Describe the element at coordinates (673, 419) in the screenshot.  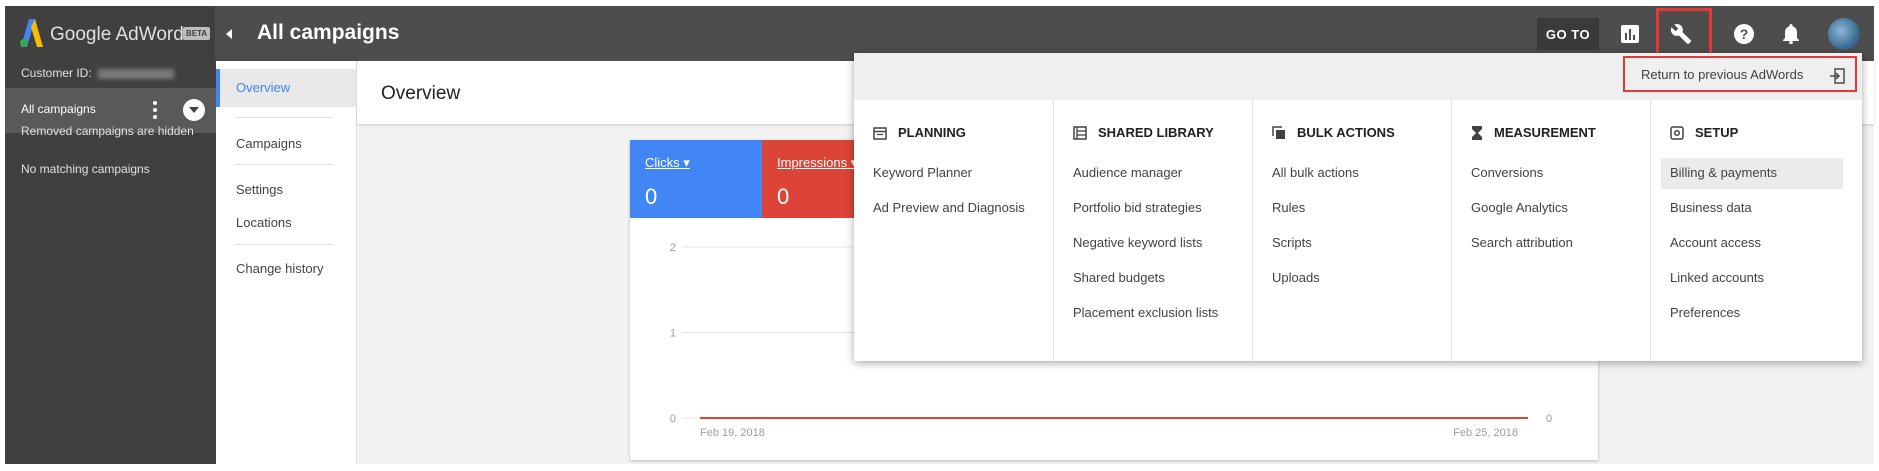
I see `y-tick-label: 0` at that location.